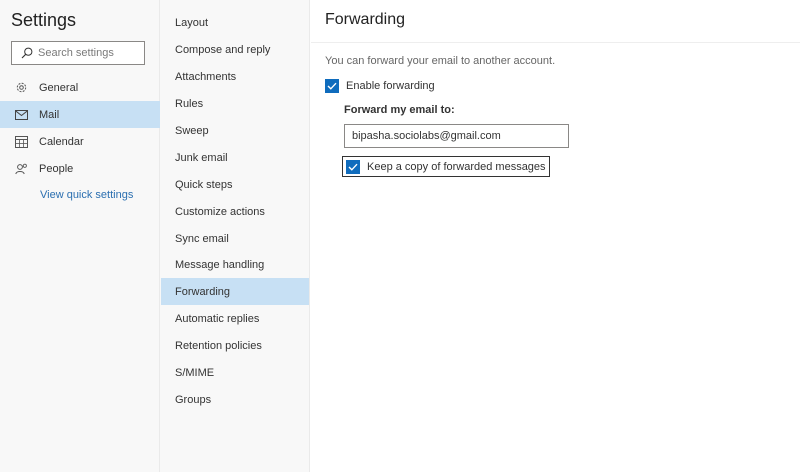  Describe the element at coordinates (235, 372) in the screenshot. I see `subnav-item-smime: S/MIME` at that location.